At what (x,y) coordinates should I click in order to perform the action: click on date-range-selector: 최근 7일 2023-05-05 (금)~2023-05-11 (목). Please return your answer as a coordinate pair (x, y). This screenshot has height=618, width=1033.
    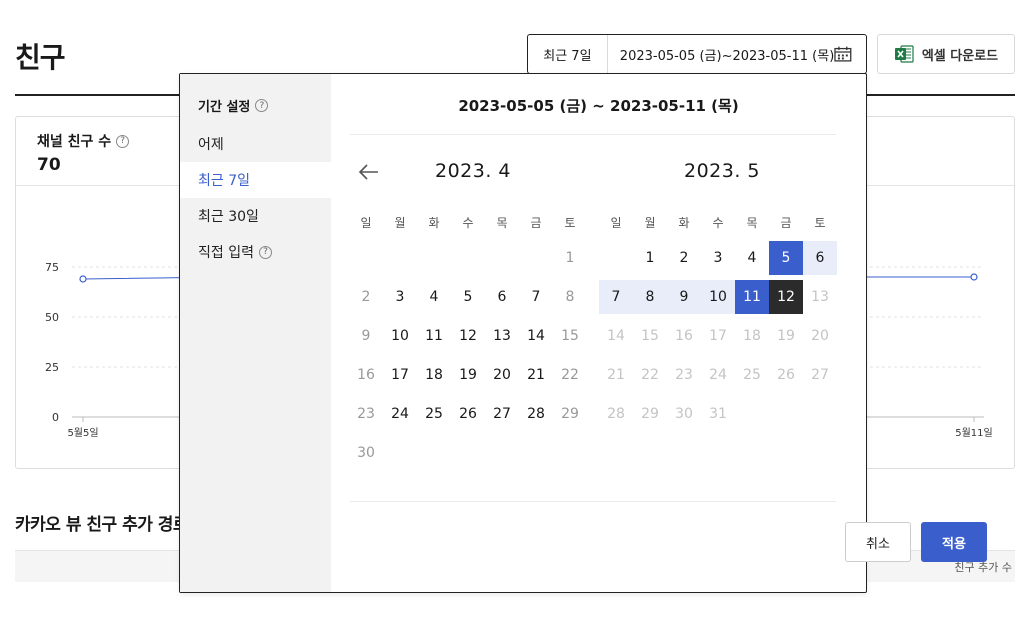
    Looking at the image, I should click on (697, 54).